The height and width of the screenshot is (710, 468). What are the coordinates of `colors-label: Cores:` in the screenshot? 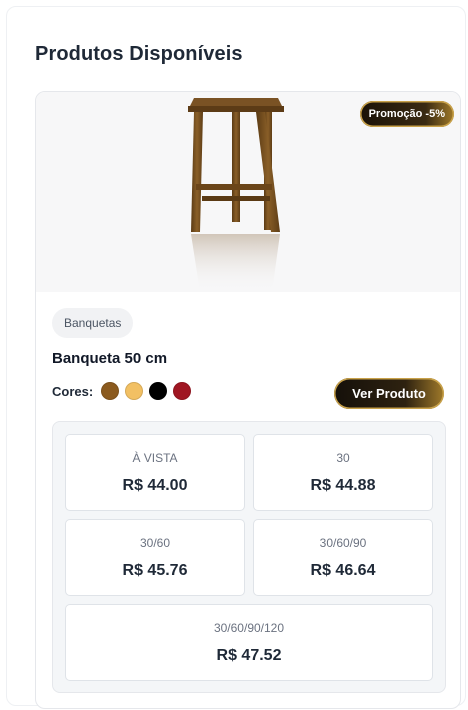 It's located at (73, 391).